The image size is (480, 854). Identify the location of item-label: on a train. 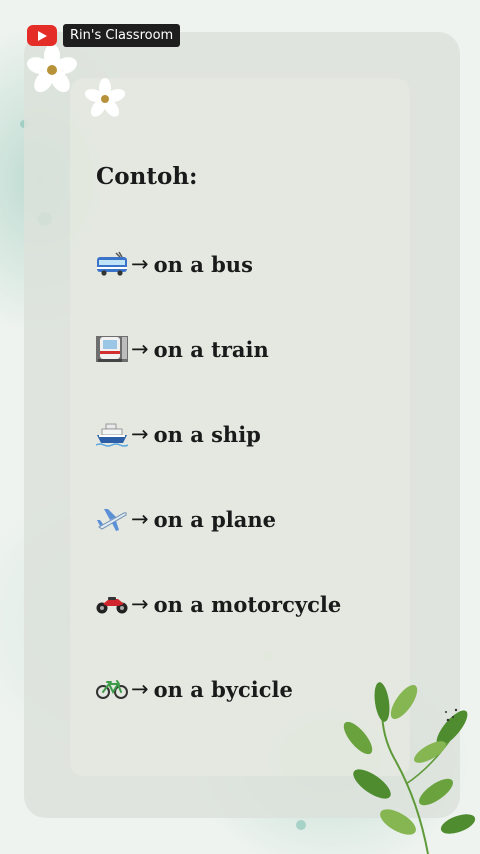
(211, 349).